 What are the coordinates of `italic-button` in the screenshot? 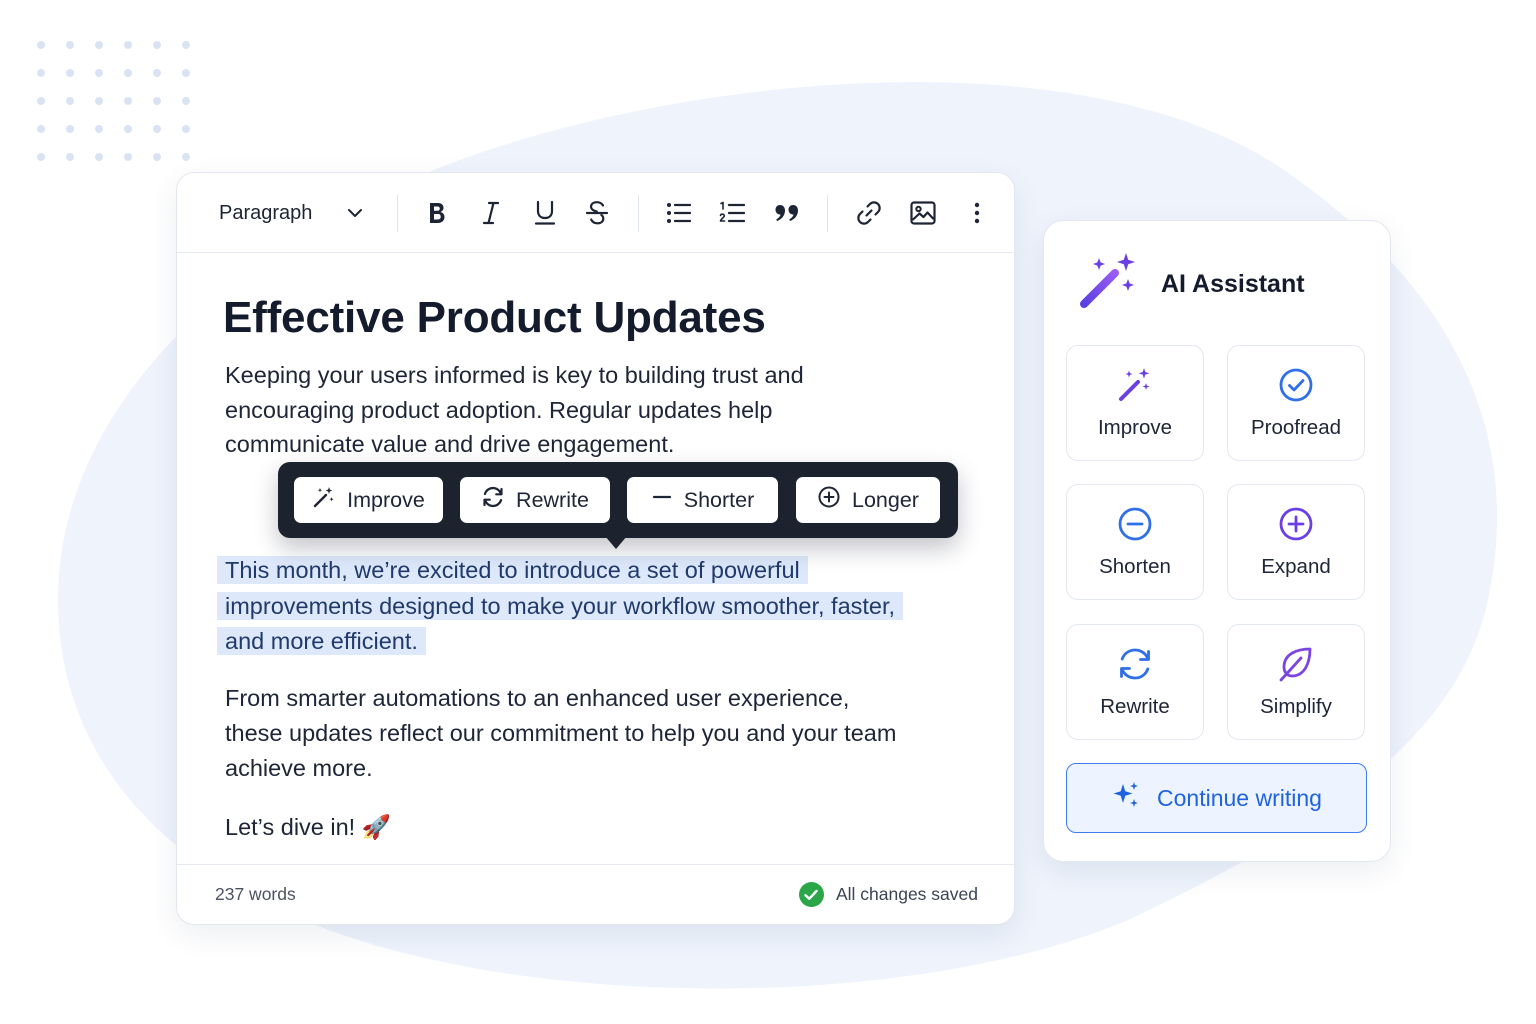 It's located at (491, 213).